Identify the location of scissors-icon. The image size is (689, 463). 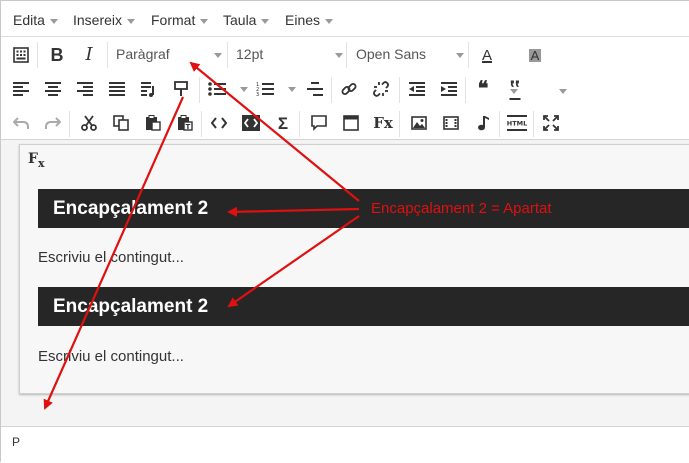
(89, 123).